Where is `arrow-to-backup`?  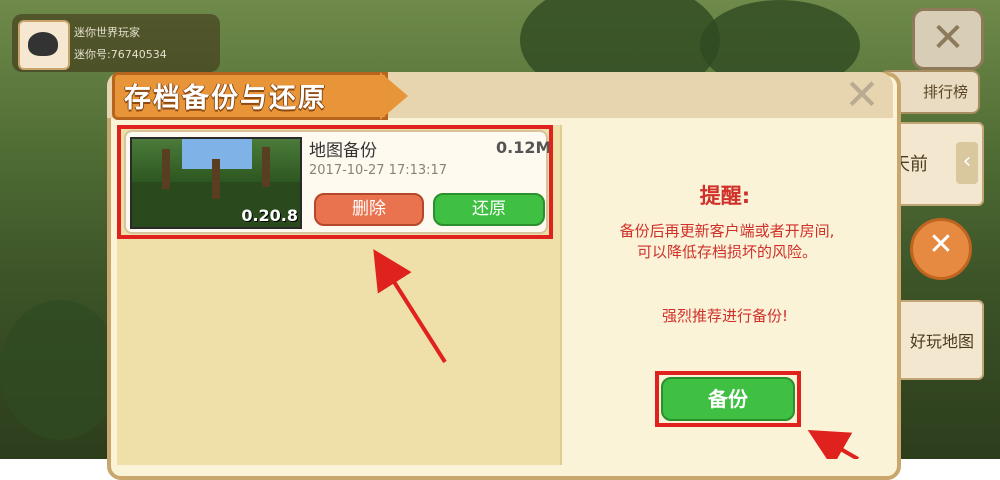
arrow-to-backup is located at coordinates (833, 444).